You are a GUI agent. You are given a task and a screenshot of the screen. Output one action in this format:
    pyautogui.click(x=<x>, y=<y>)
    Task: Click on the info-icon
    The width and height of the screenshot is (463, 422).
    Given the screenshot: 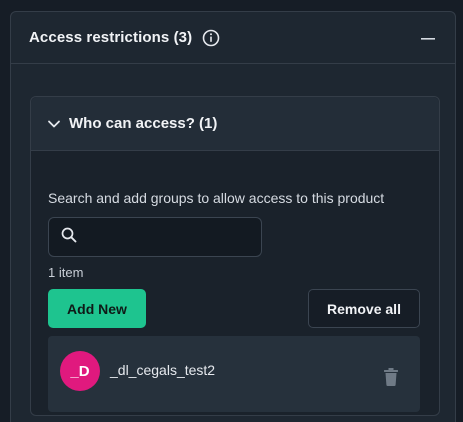 What is the action you would take?
    pyautogui.click(x=211, y=38)
    